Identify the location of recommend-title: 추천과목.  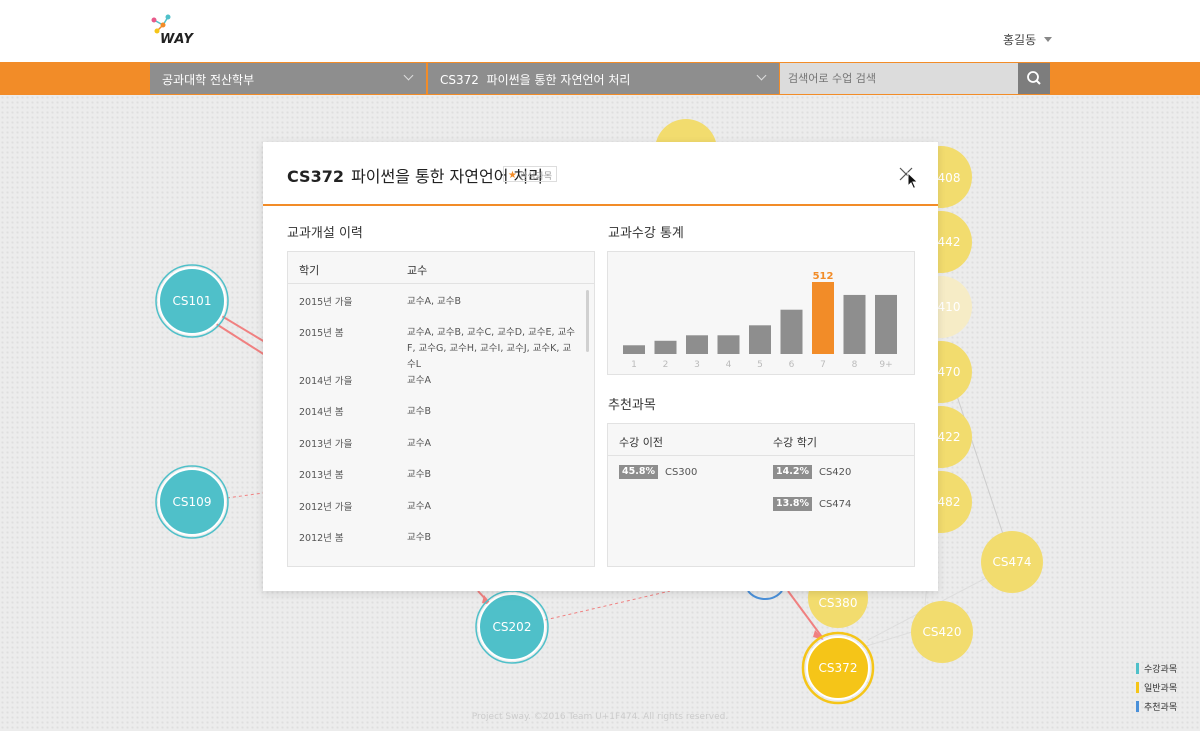
(632, 405).